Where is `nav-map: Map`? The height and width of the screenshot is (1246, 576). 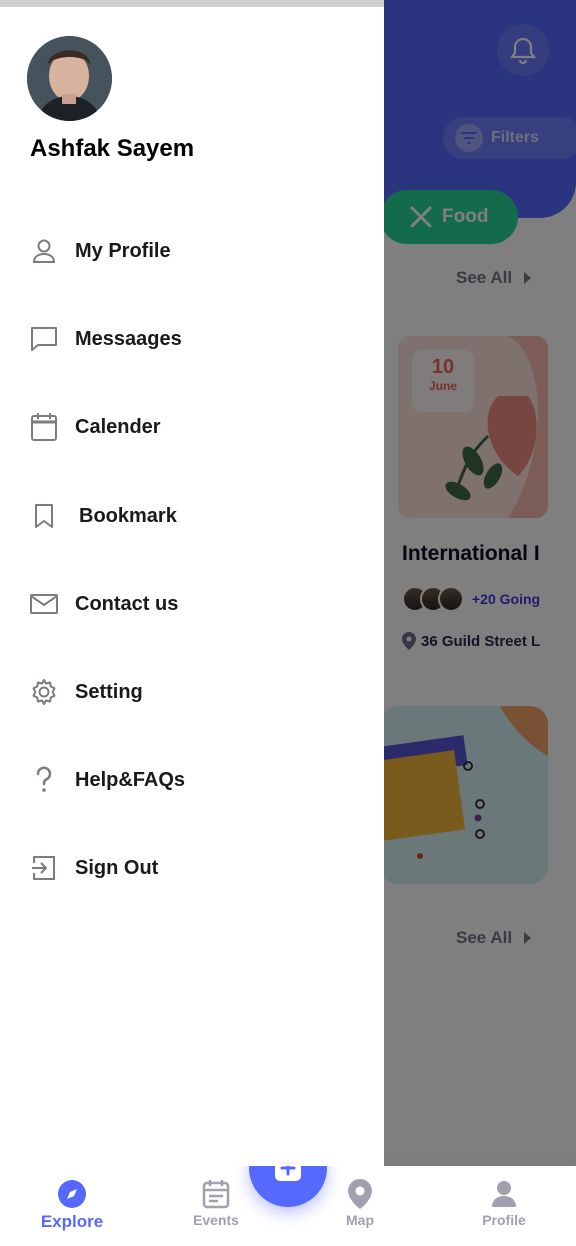 nav-map: Map is located at coordinates (360, 1203).